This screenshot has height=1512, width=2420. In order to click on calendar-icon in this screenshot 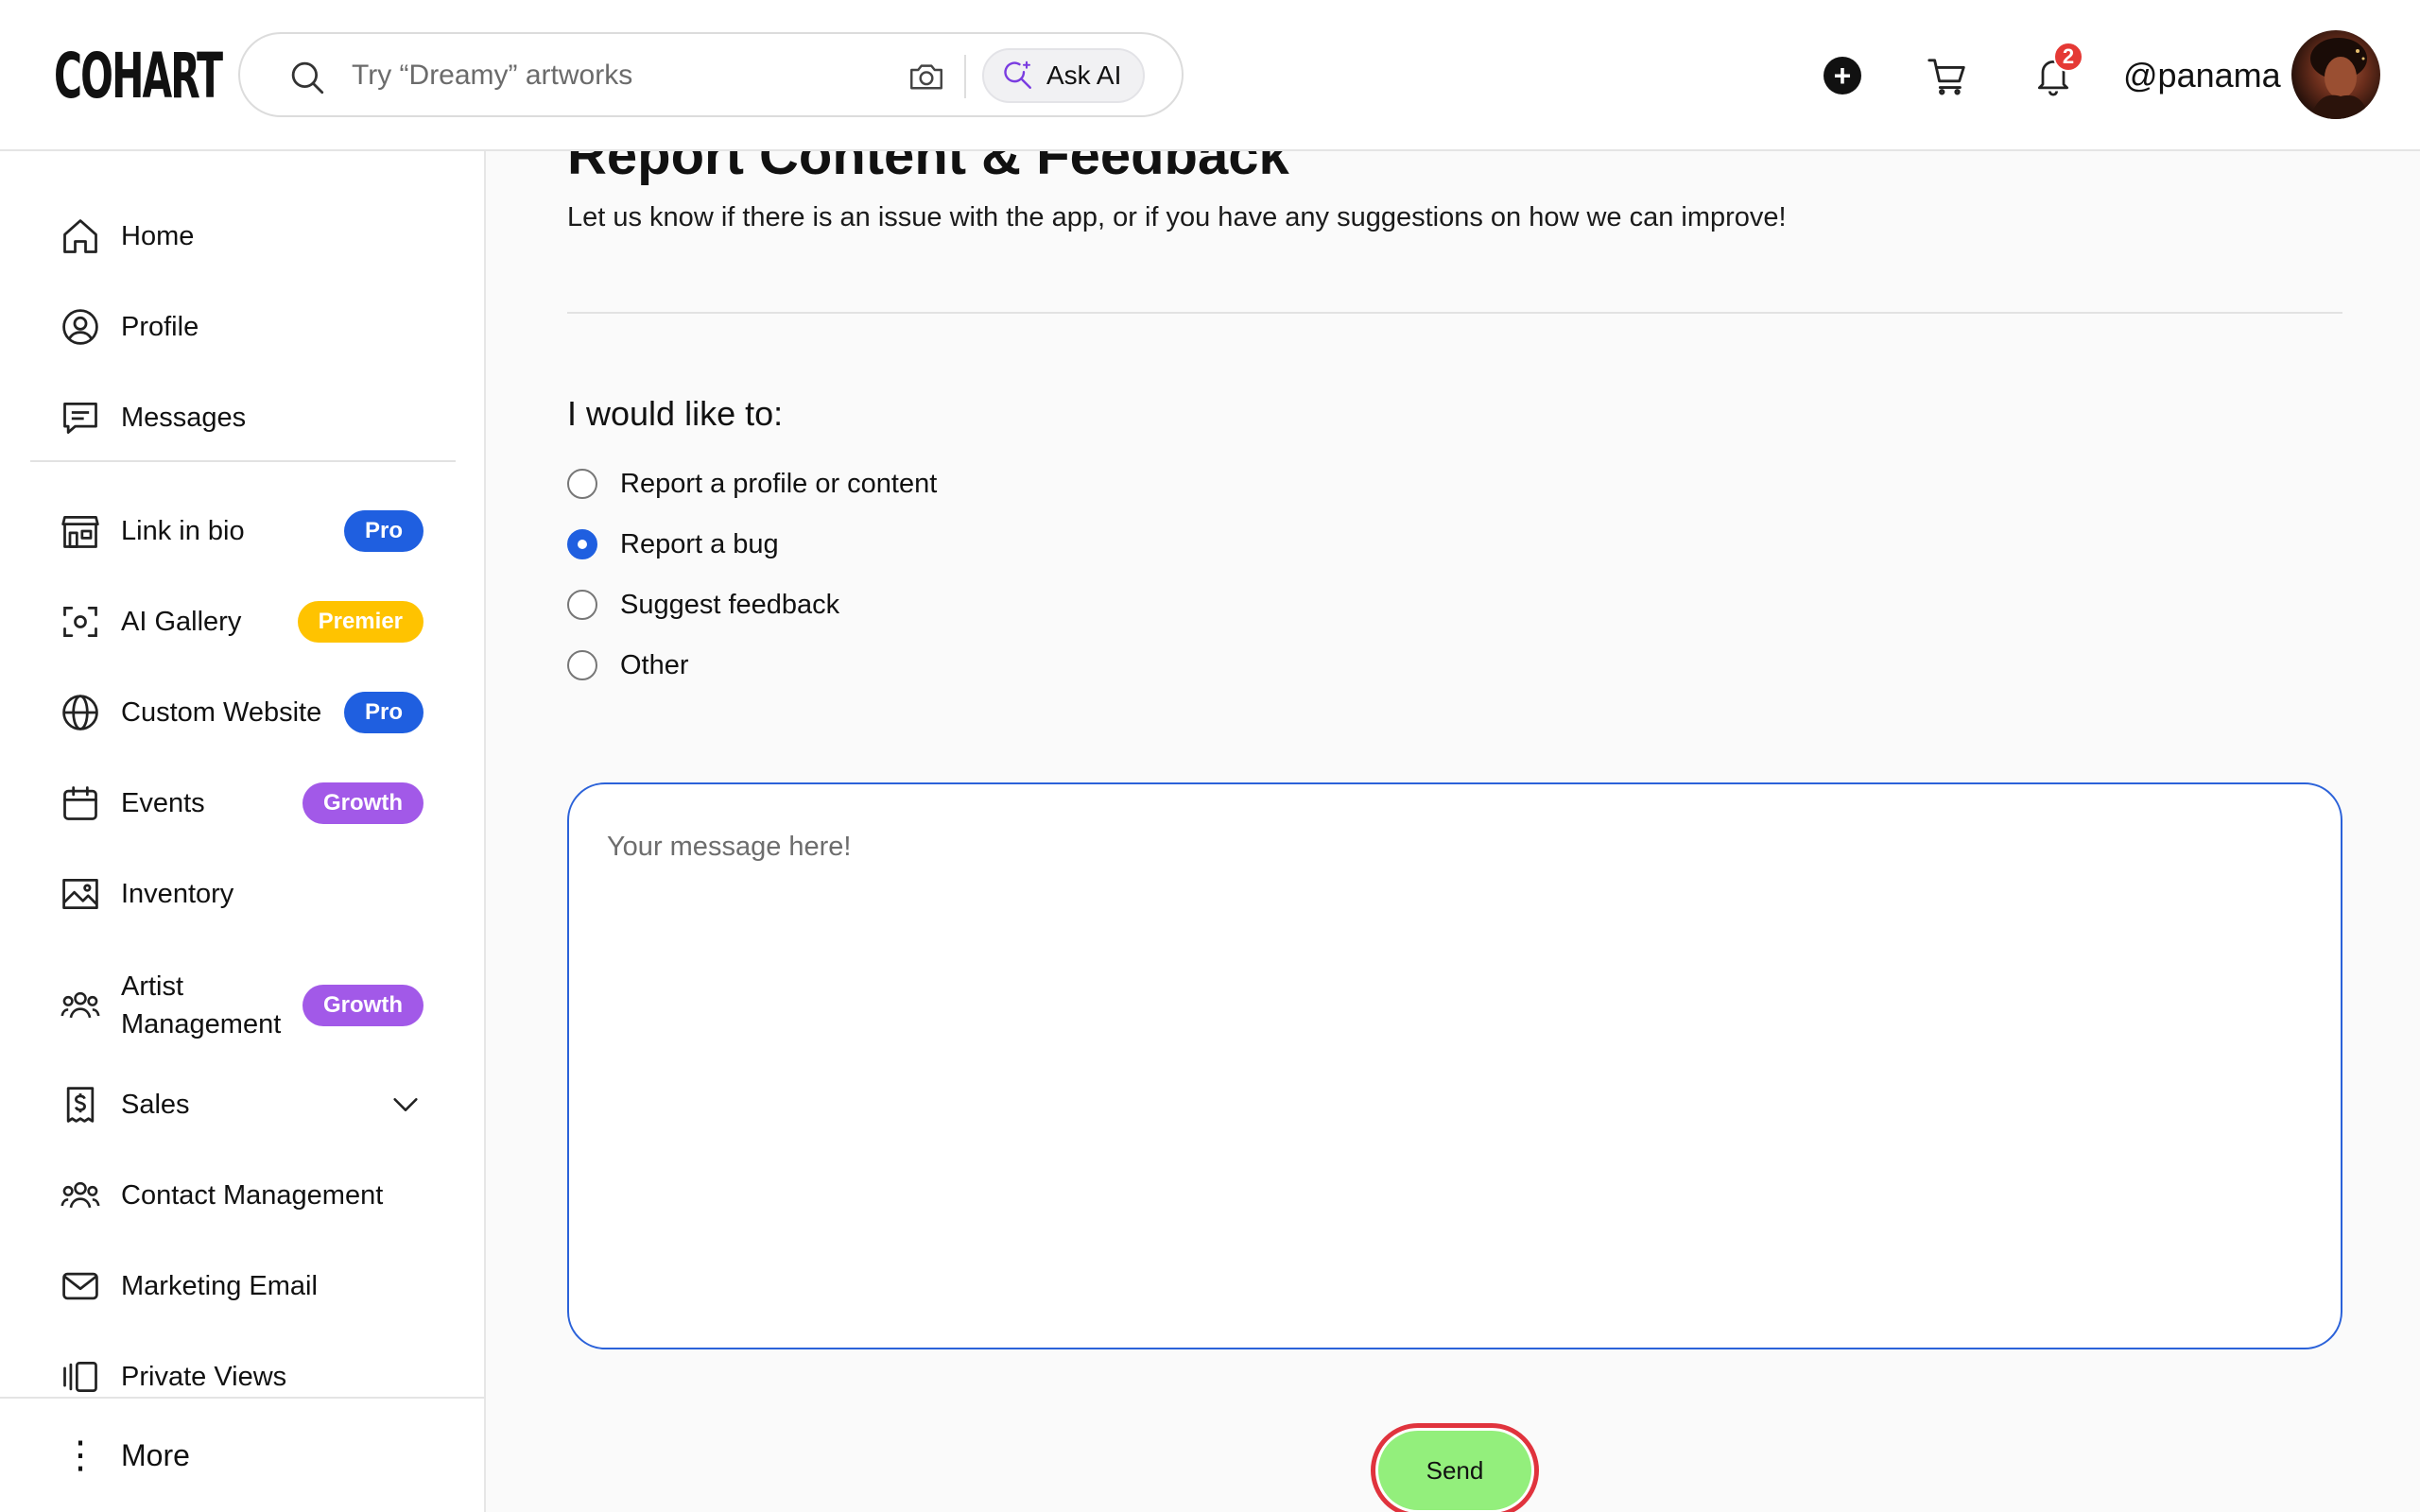, I will do `click(80, 803)`.